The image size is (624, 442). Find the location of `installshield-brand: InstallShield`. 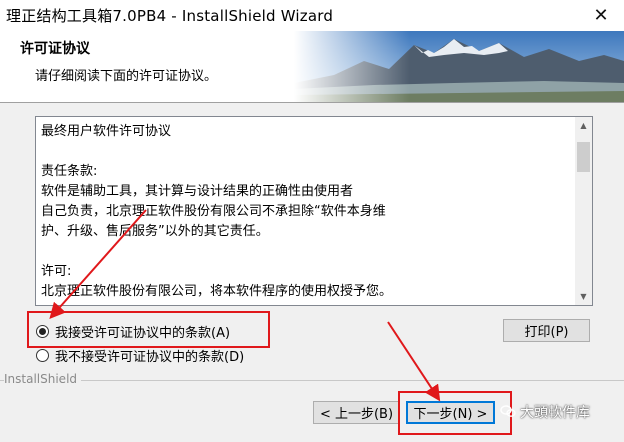

installshield-brand: InstallShield is located at coordinates (43, 379).